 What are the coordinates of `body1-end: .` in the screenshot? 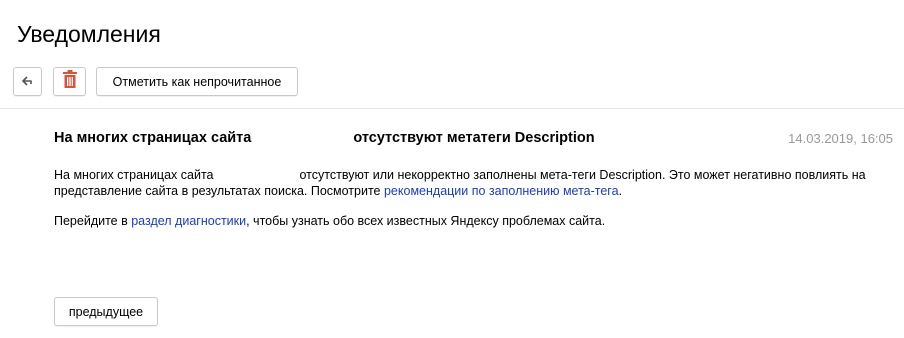 It's located at (620, 191).